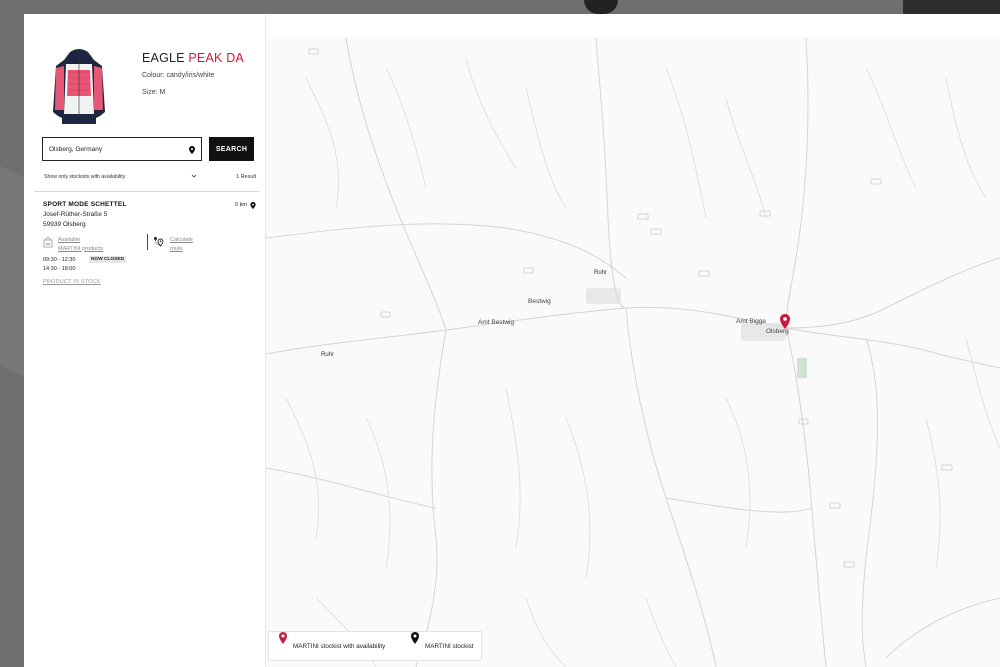 The image size is (1000, 667). Describe the element at coordinates (181, 240) in the screenshot. I see `route-line1: Calculate` at that location.